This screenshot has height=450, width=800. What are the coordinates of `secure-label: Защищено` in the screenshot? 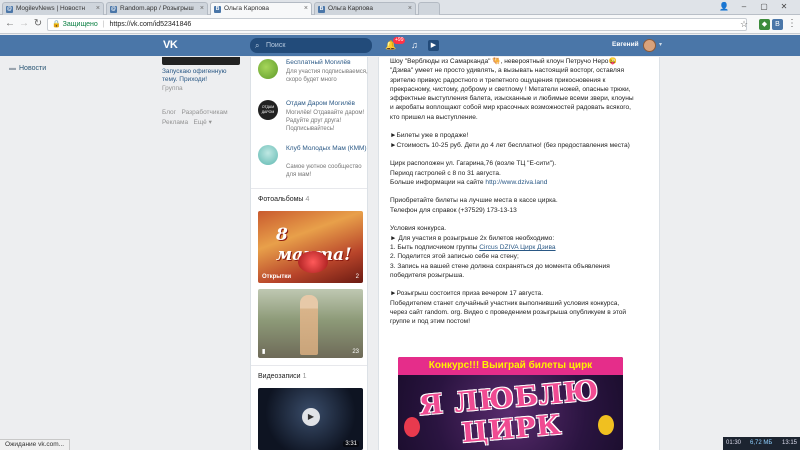 It's located at (80, 24).